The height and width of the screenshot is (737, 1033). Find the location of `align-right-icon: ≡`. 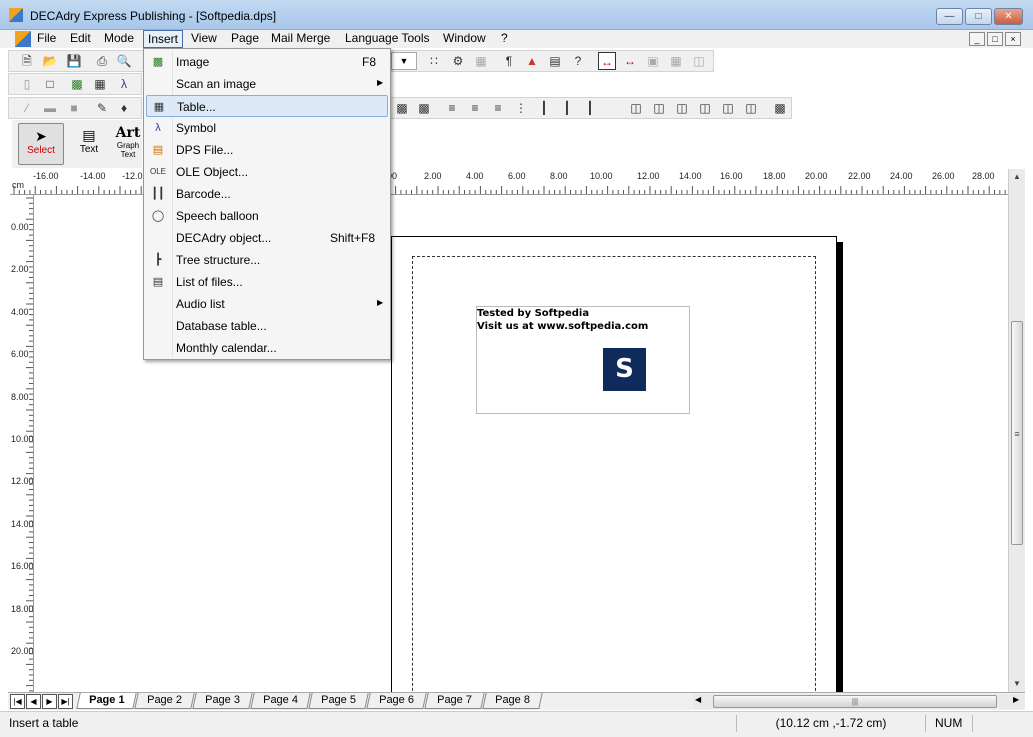

align-right-icon: ≡ is located at coordinates (498, 108).